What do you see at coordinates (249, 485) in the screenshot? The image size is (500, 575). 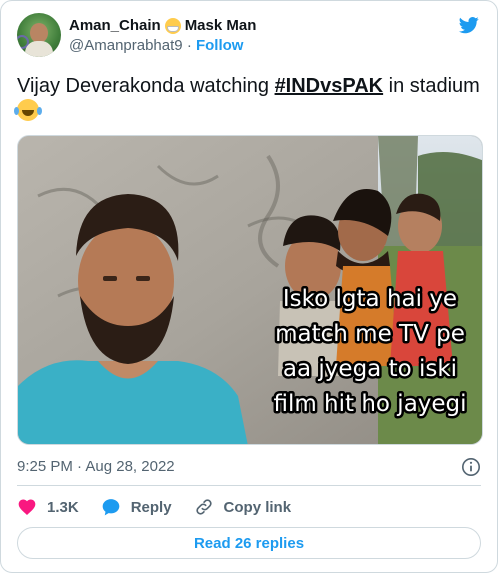 I see `divider` at bounding box center [249, 485].